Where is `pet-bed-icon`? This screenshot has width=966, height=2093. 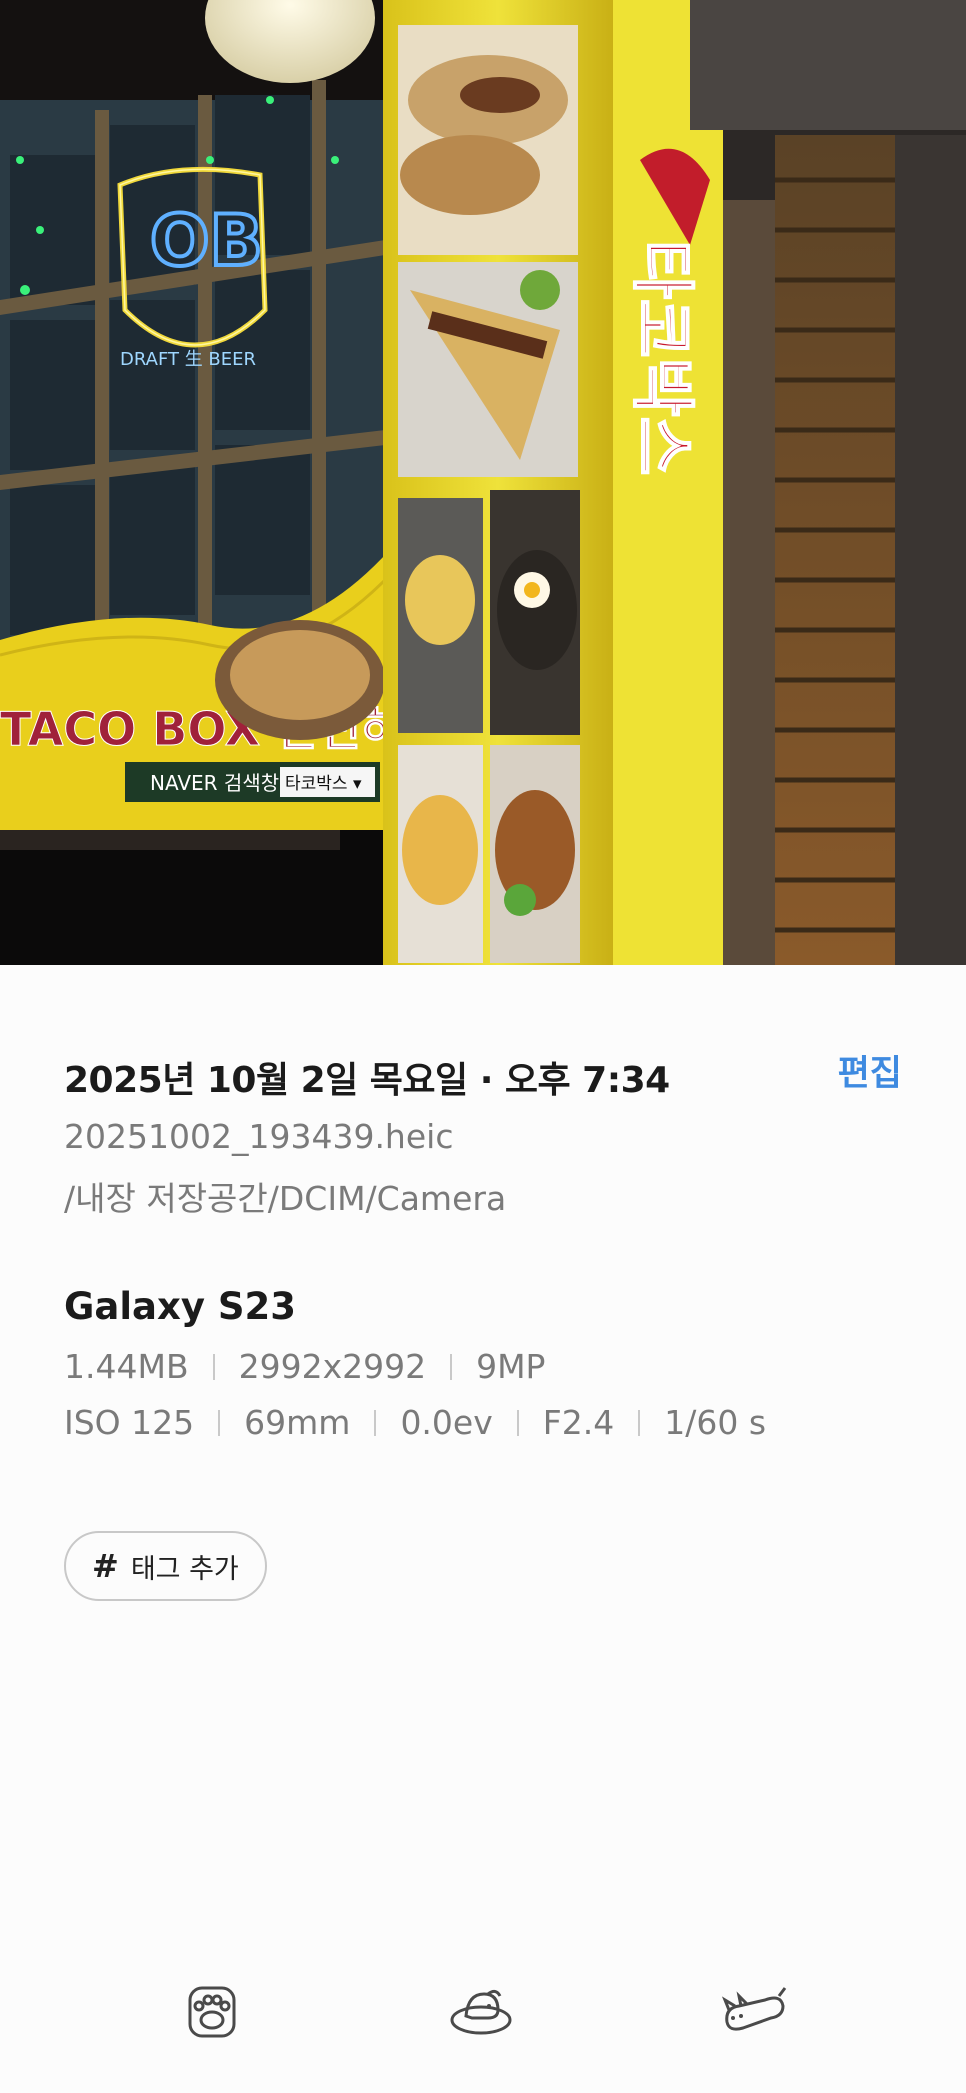
pet-bed-icon is located at coordinates (481, 2012).